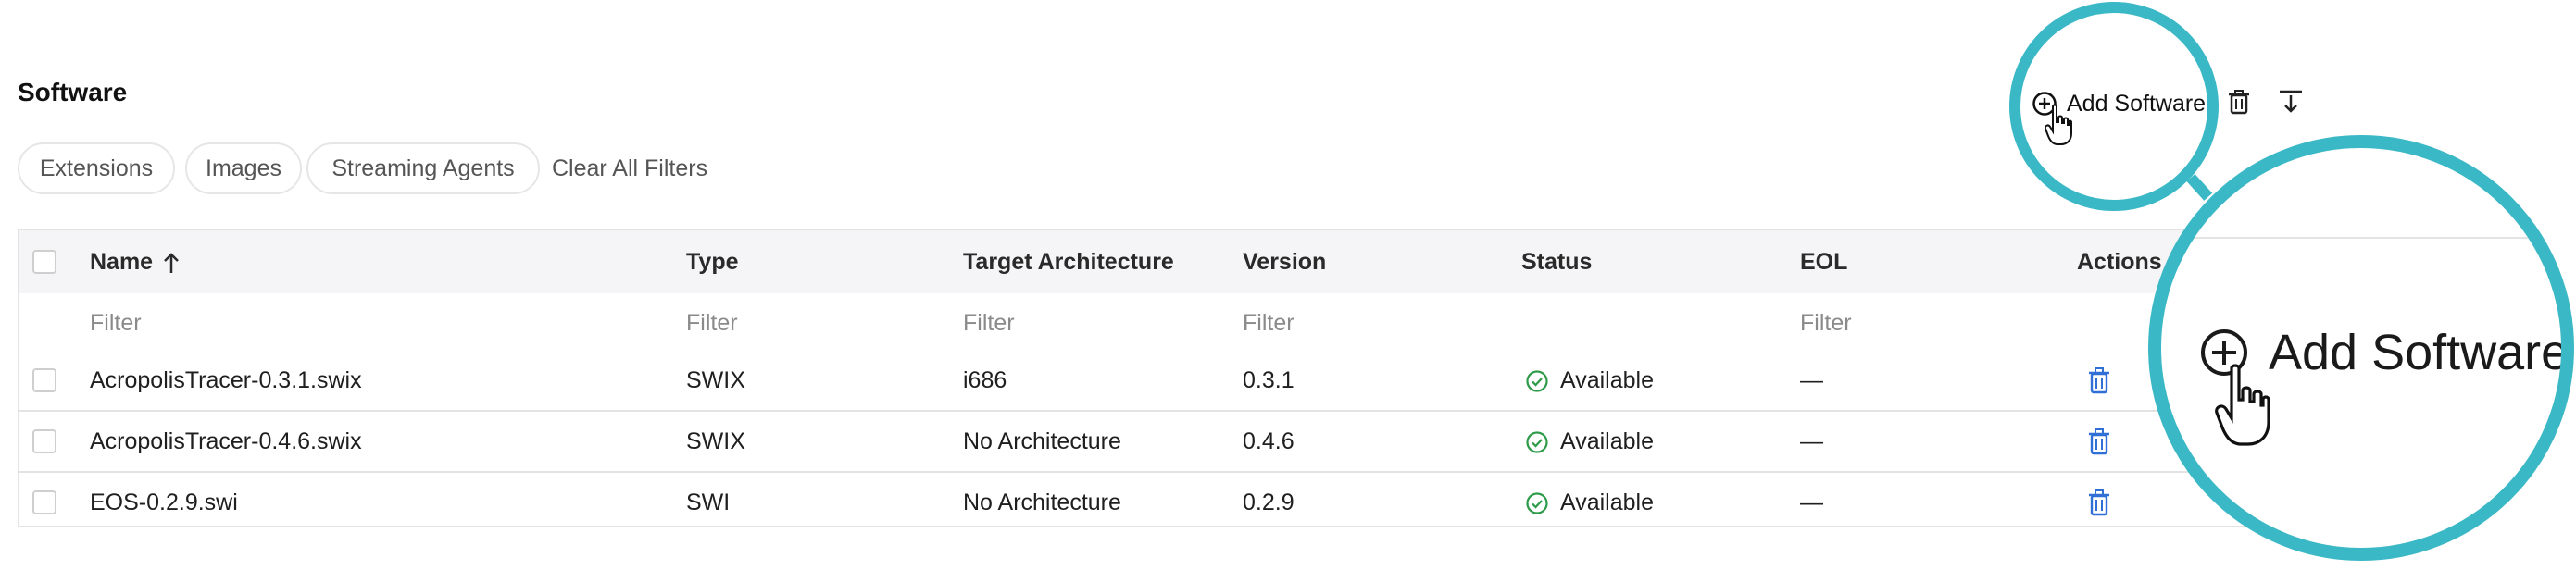 The width and height of the screenshot is (2576, 570). I want to click on row-name: EOS-0.2.9.swi, so click(164, 502).